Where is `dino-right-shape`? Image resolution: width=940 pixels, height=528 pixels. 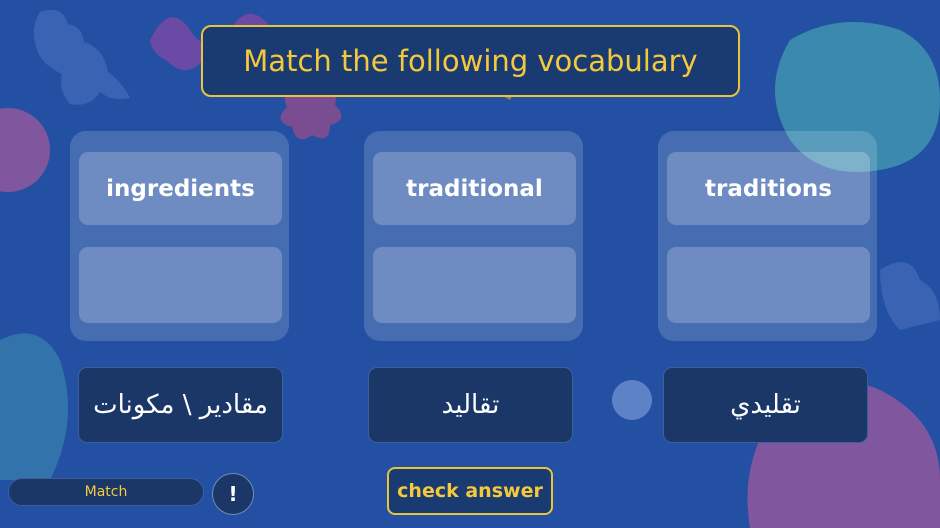 dino-right-shape is located at coordinates (910, 296).